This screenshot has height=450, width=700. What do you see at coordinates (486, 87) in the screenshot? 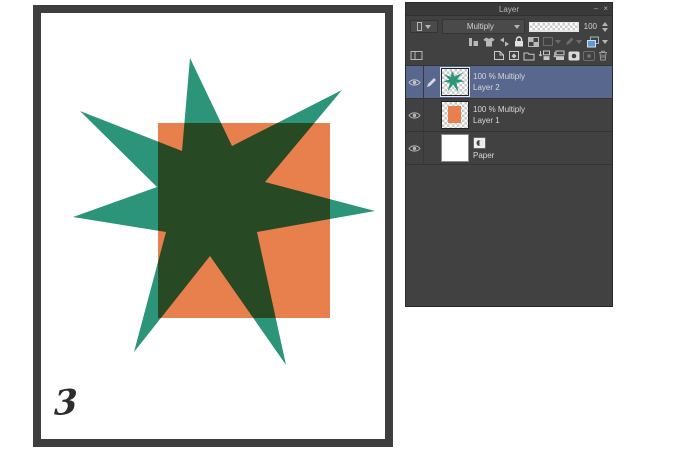
I see `layer-name: Layer 2` at bounding box center [486, 87].